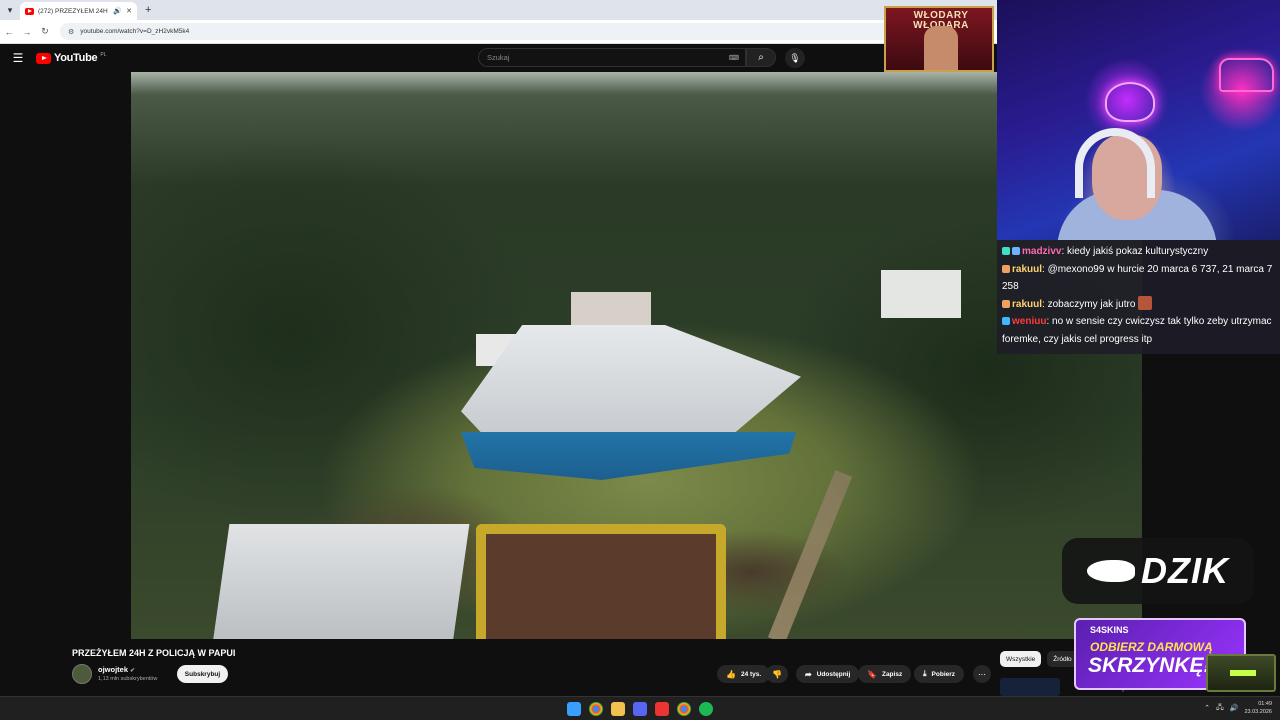  I want to click on sponsor-logo-overlay: DZIK, so click(1158, 571).